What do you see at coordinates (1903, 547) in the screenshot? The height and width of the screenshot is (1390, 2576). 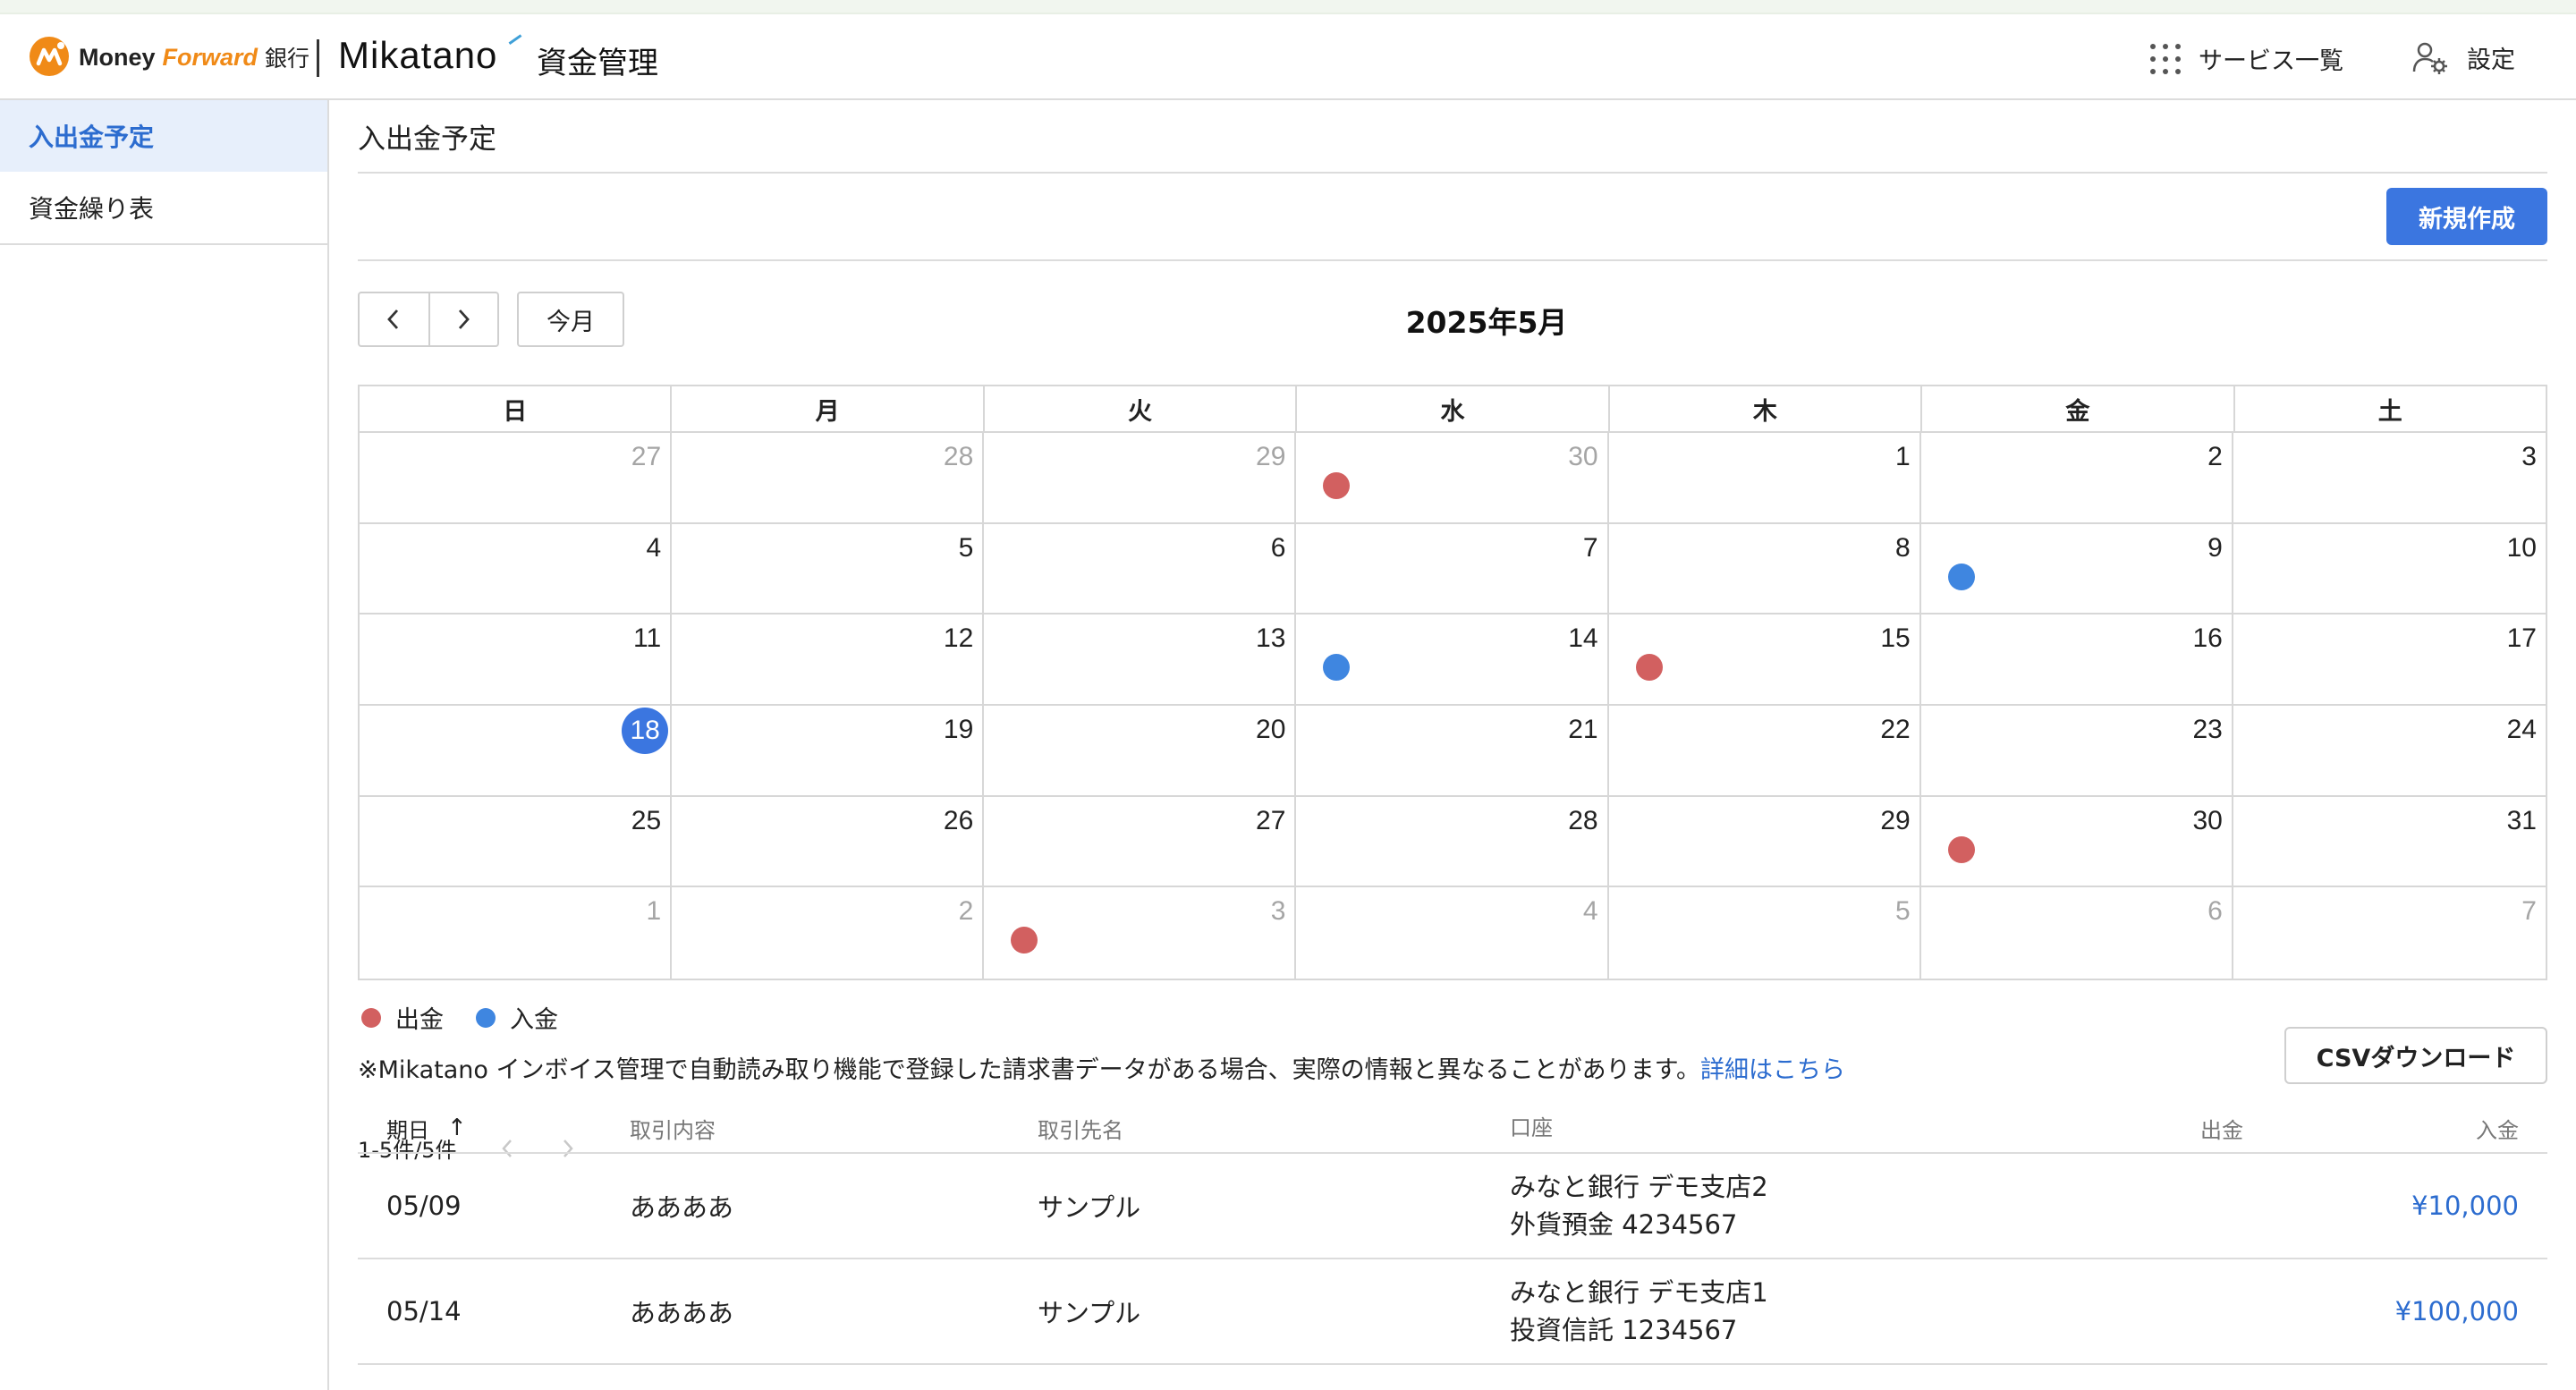 I see `day-number: 8` at bounding box center [1903, 547].